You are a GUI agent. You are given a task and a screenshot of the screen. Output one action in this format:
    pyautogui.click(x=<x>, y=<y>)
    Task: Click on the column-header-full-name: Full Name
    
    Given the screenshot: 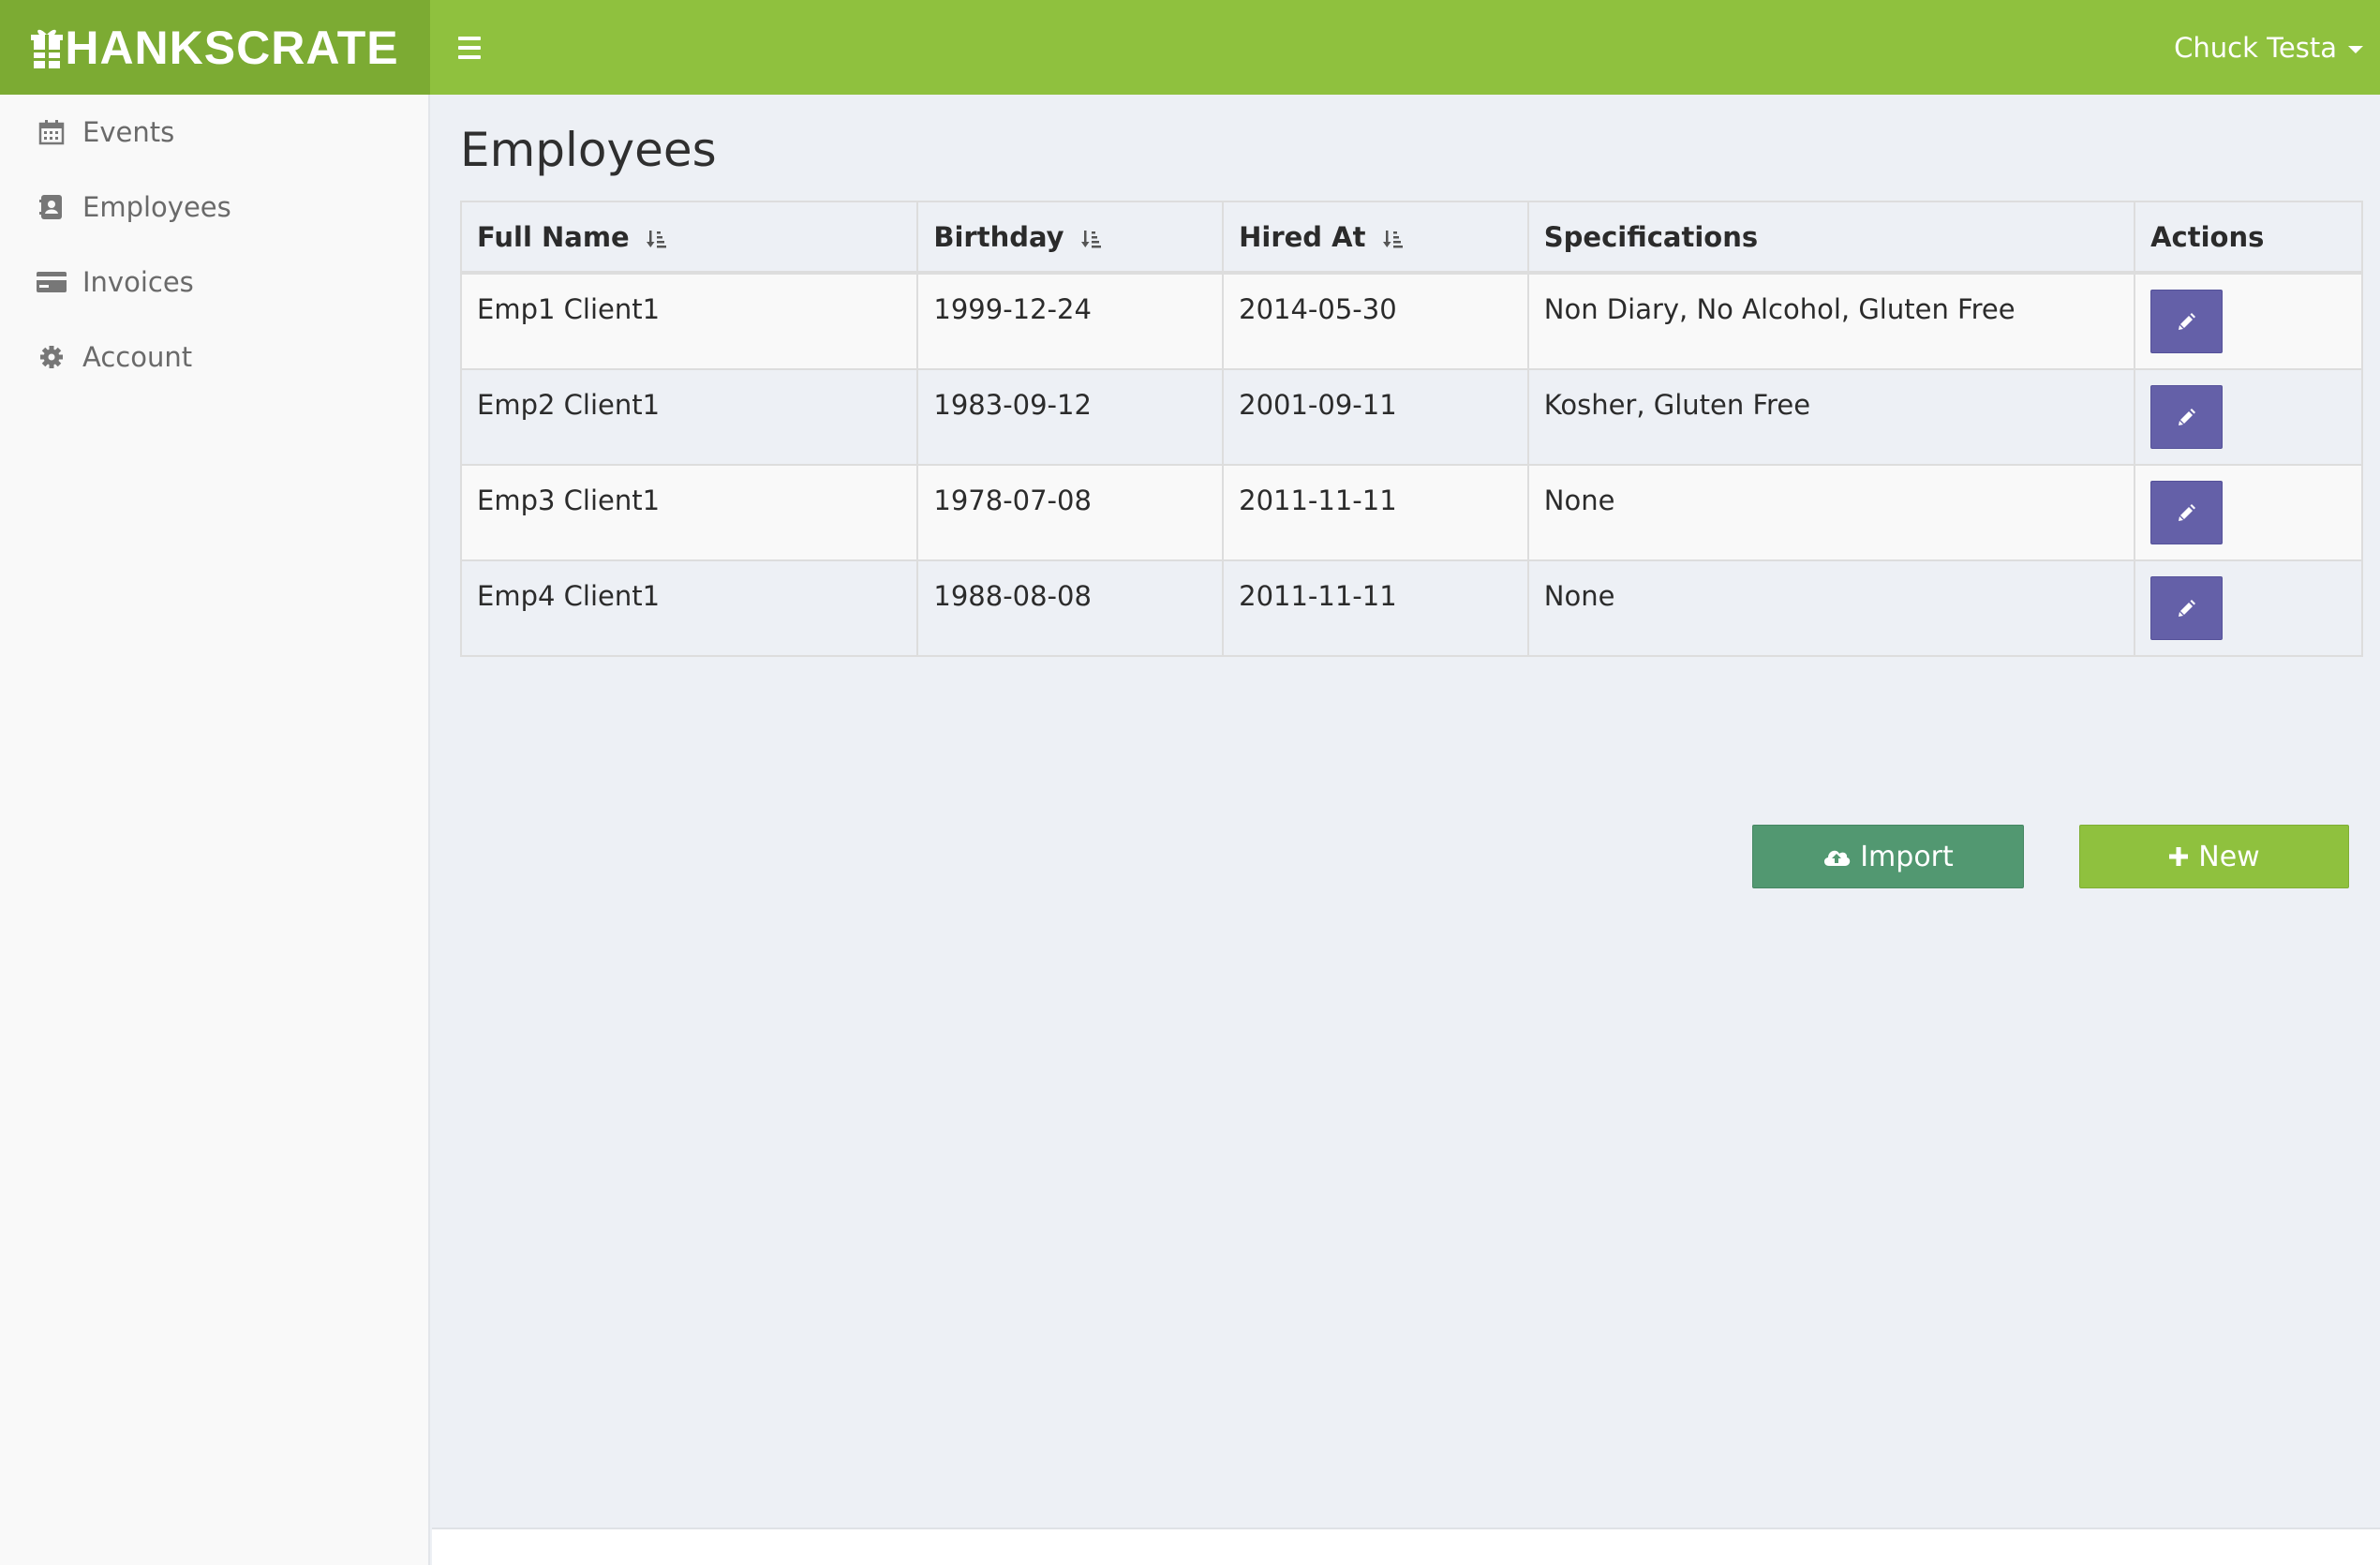 What is the action you would take?
    pyautogui.click(x=689, y=238)
    